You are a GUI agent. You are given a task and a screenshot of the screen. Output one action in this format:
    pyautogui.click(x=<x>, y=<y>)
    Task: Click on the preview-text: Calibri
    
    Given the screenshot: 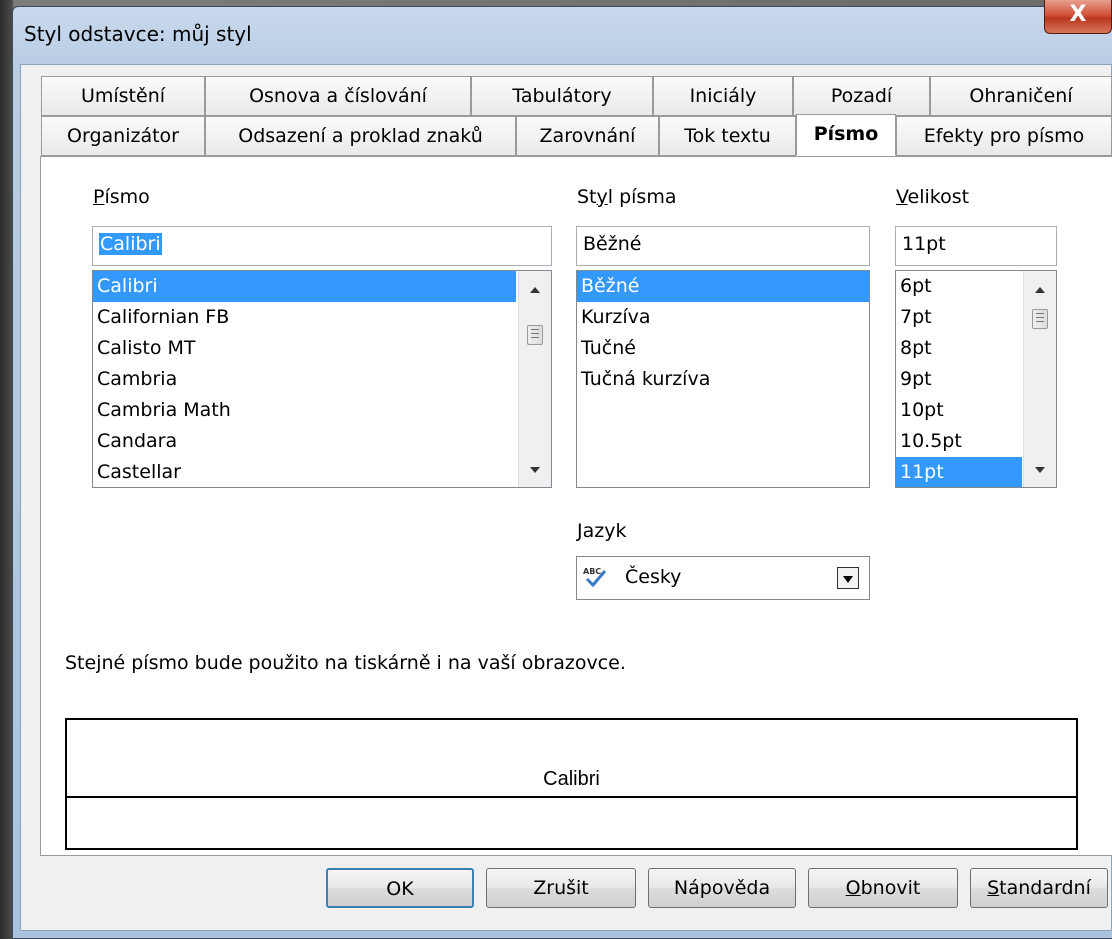 What is the action you would take?
    pyautogui.click(x=571, y=779)
    